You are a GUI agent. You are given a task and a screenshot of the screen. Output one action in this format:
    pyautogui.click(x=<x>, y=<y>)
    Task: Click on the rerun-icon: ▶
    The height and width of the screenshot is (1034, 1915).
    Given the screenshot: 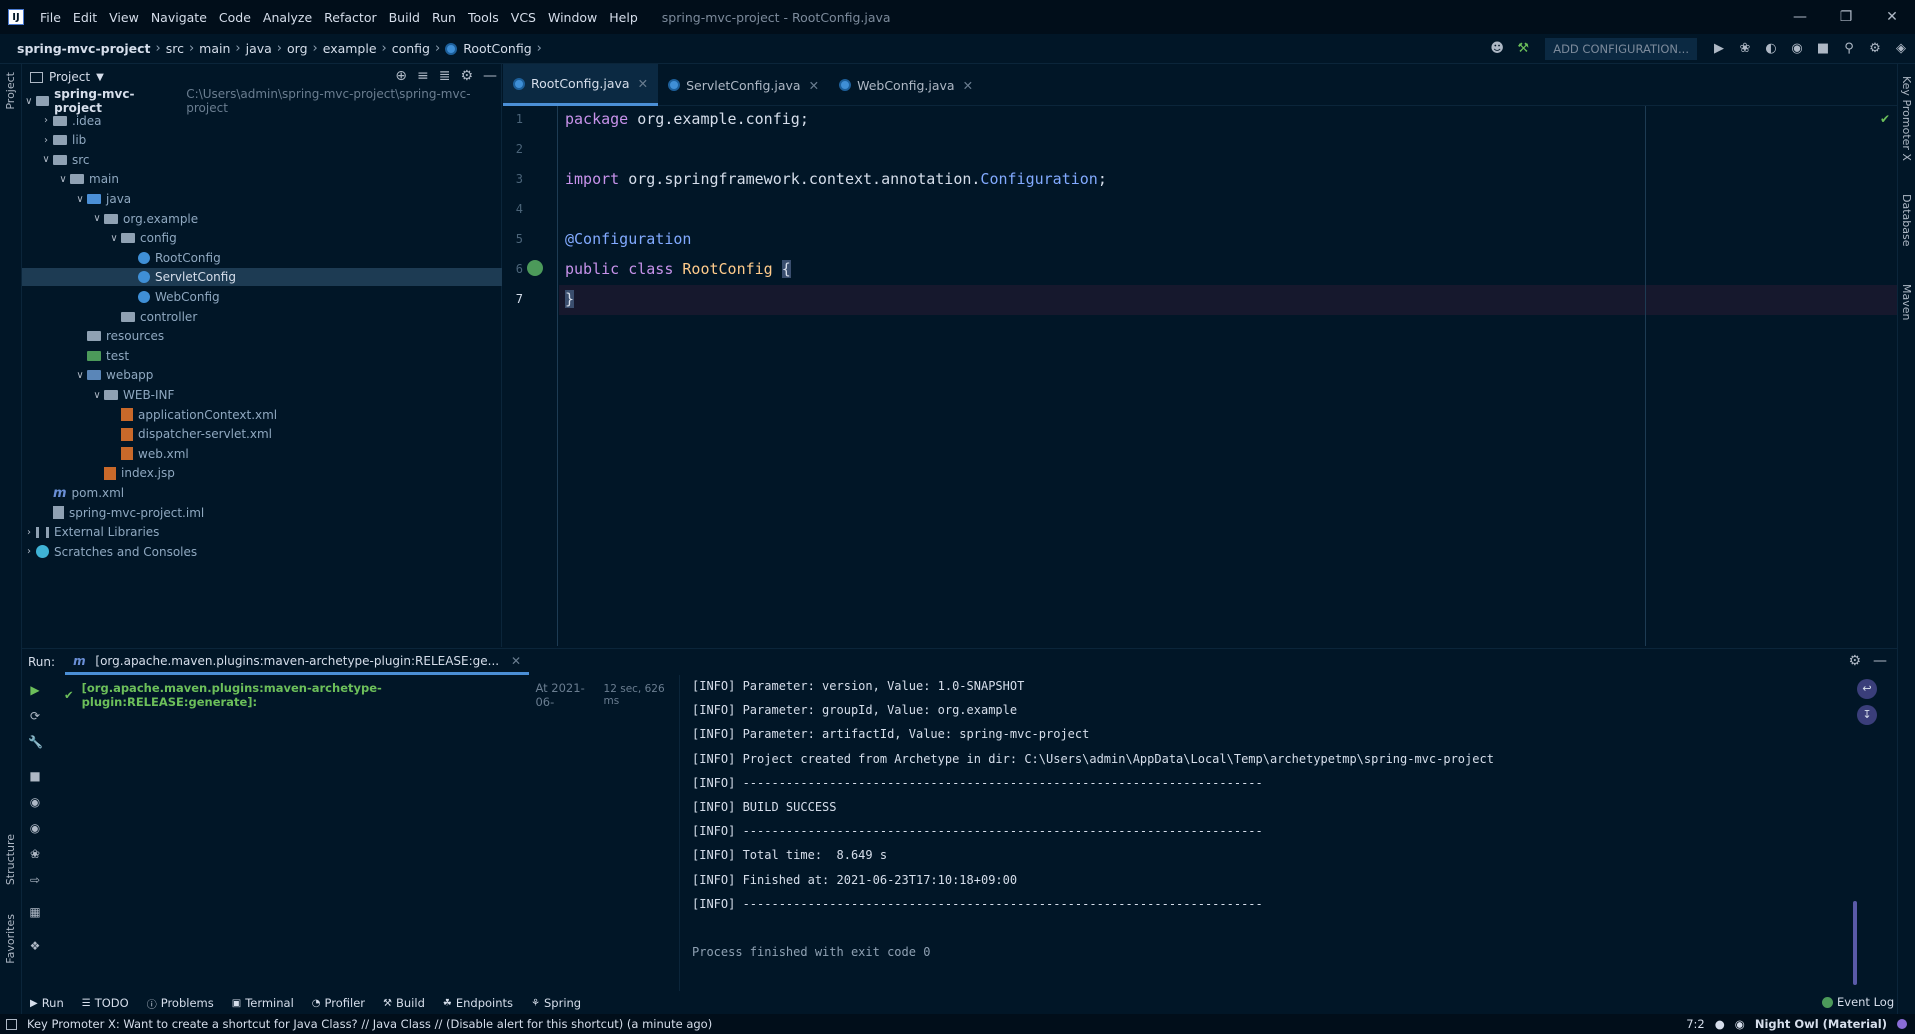 What is the action you would take?
    pyautogui.click(x=35, y=690)
    